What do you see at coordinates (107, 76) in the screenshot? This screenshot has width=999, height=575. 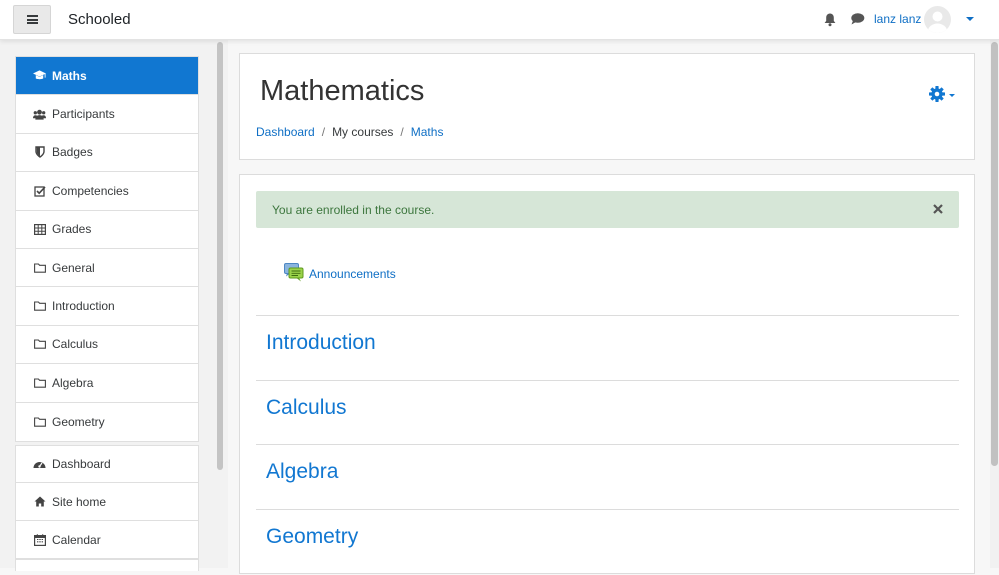 I see `nav-item-maths: Maths` at bounding box center [107, 76].